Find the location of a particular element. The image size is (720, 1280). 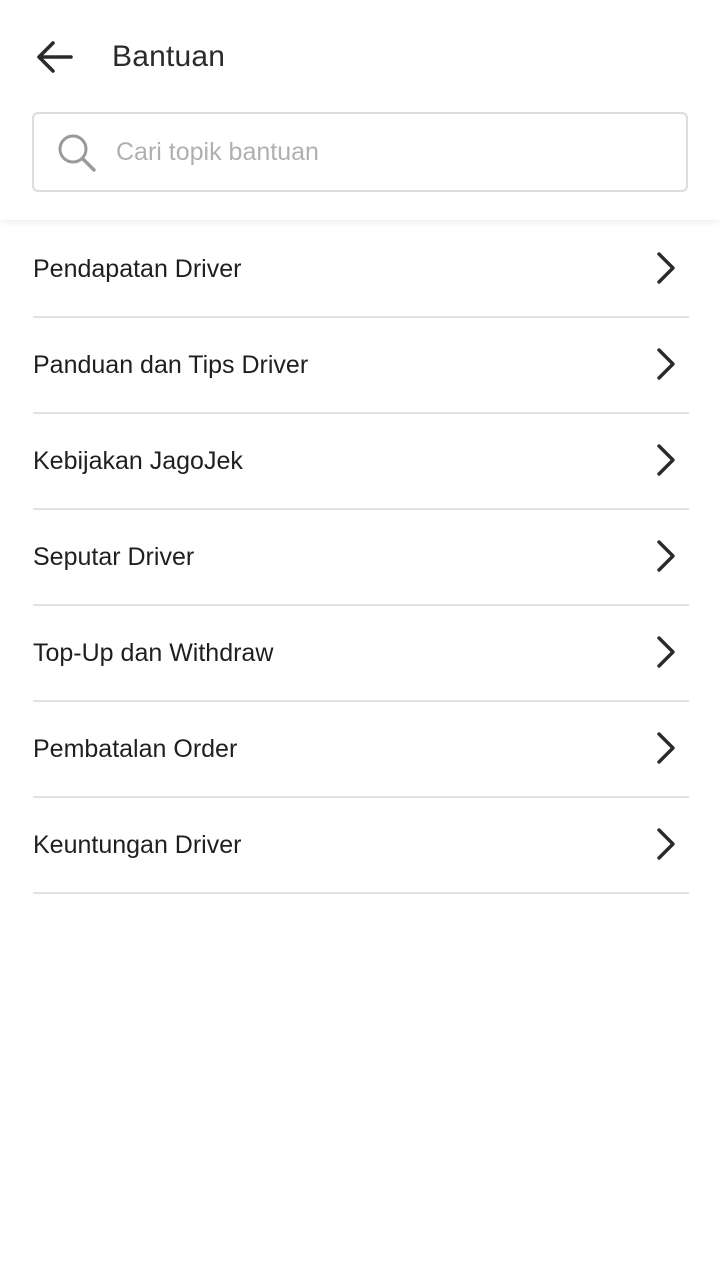

topic-item-panduan-dan-tips-driver: Panduan dan Tips Driver is located at coordinates (361, 366).